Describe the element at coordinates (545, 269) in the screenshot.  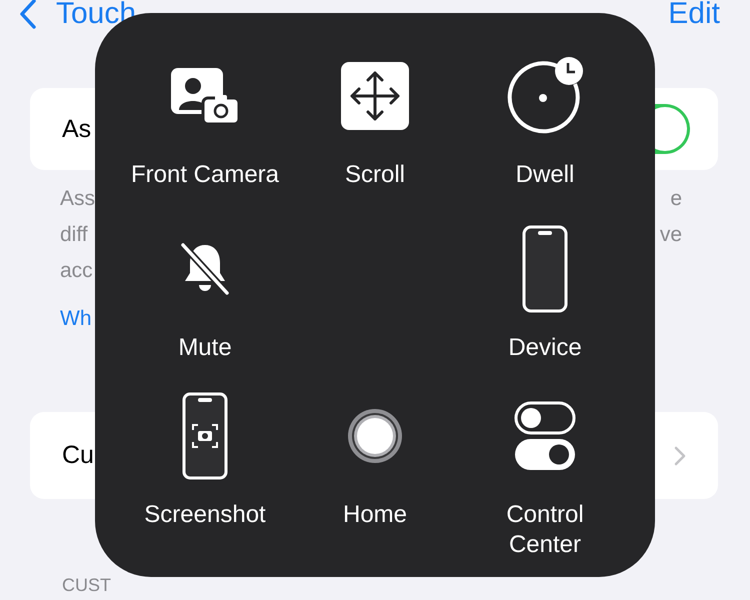
I see `phone-icon` at that location.